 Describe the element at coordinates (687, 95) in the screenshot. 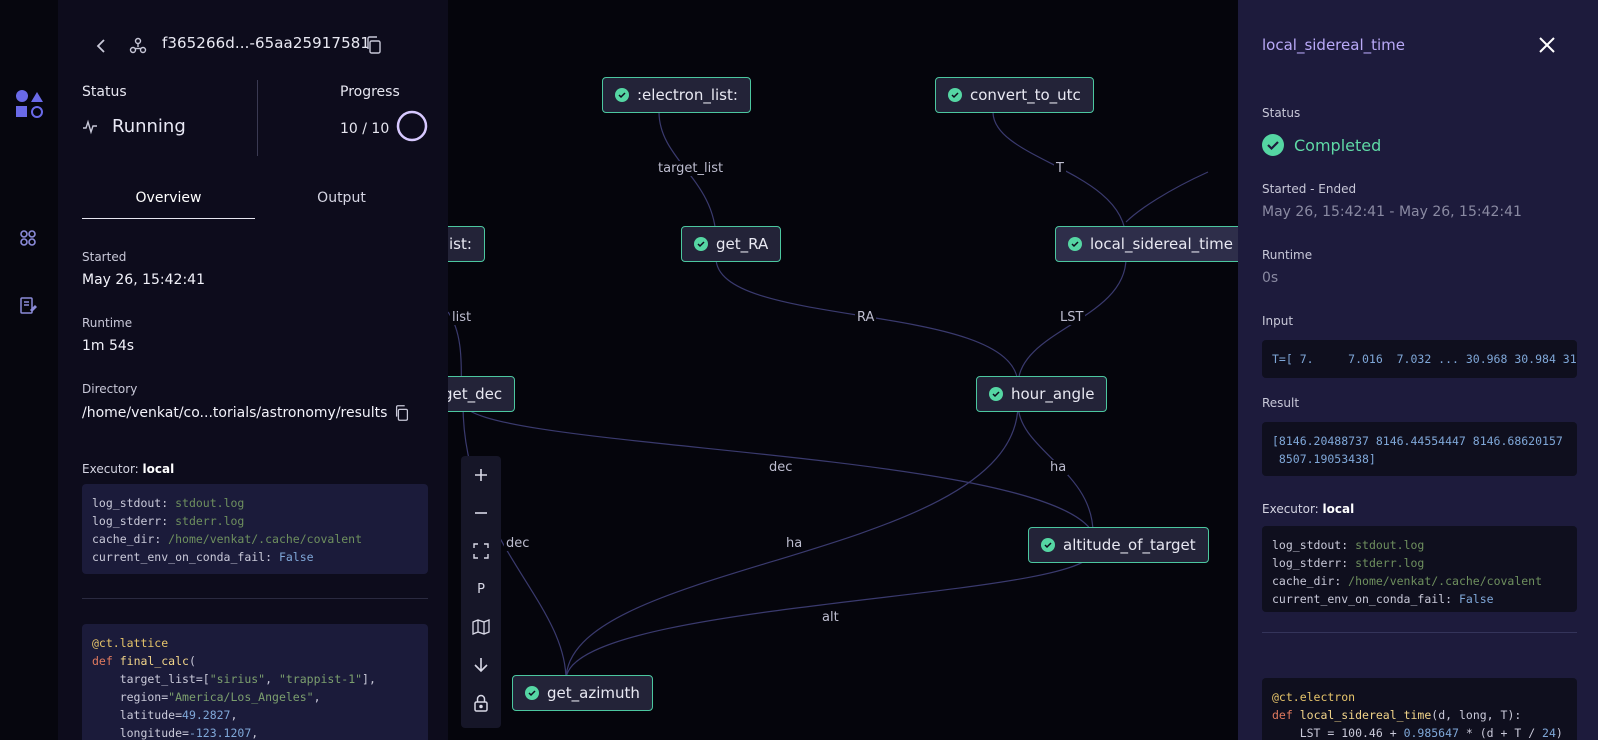

I see `node-label: :electron_list:` at that location.